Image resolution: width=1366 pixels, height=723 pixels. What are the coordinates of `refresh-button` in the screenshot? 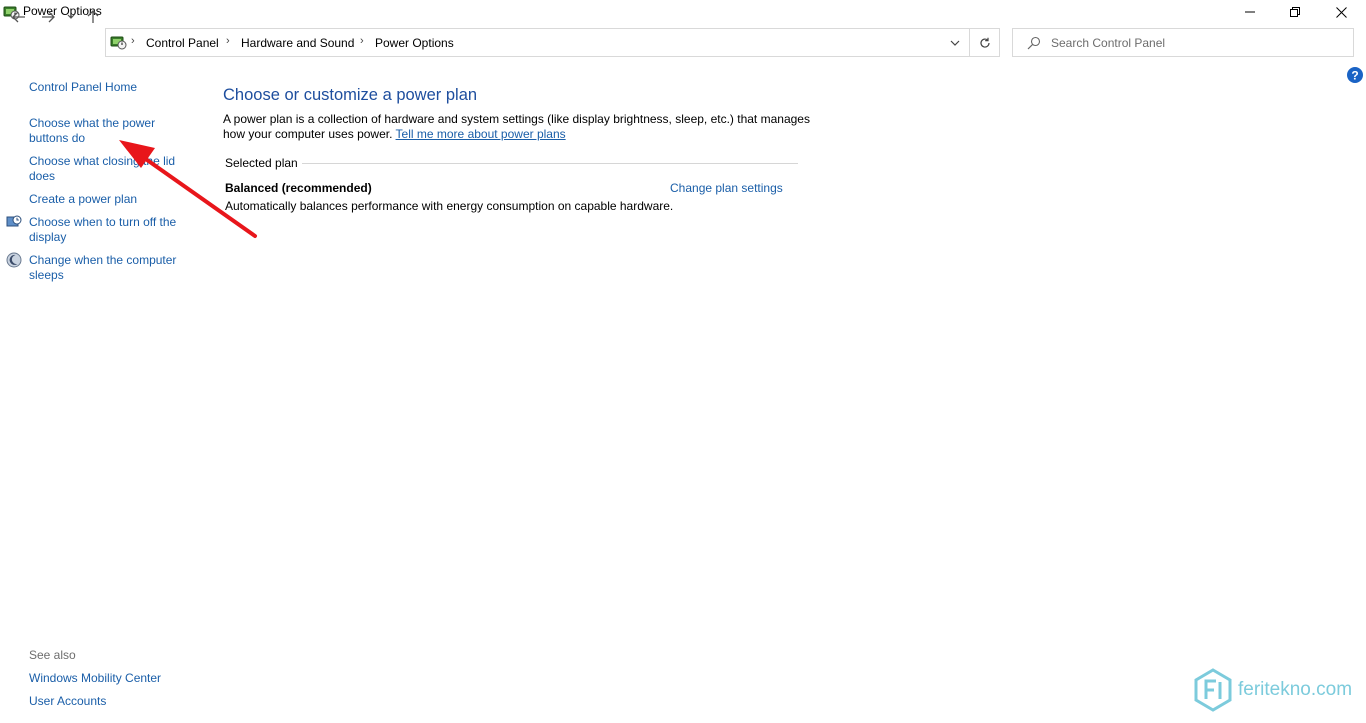 It's located at (984, 42).